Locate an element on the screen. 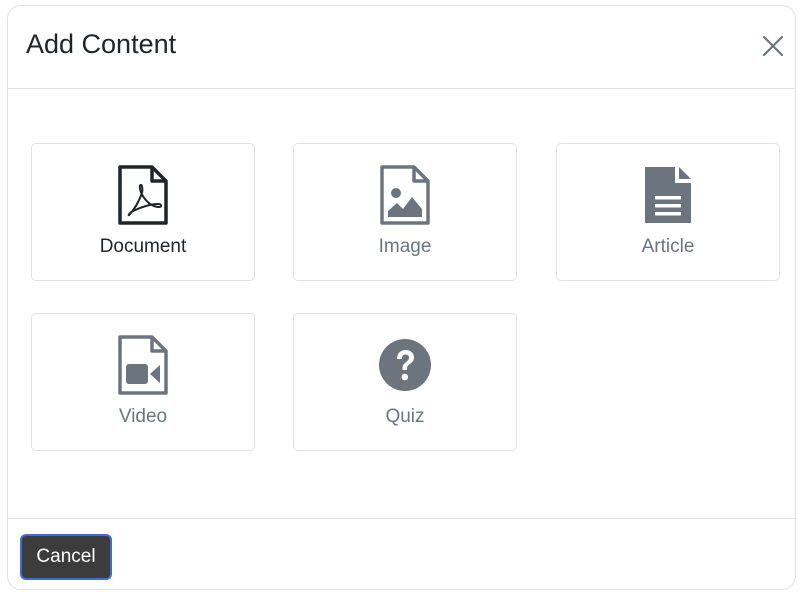 The height and width of the screenshot is (592, 798). cancel-button: Cancel is located at coordinates (66, 557).